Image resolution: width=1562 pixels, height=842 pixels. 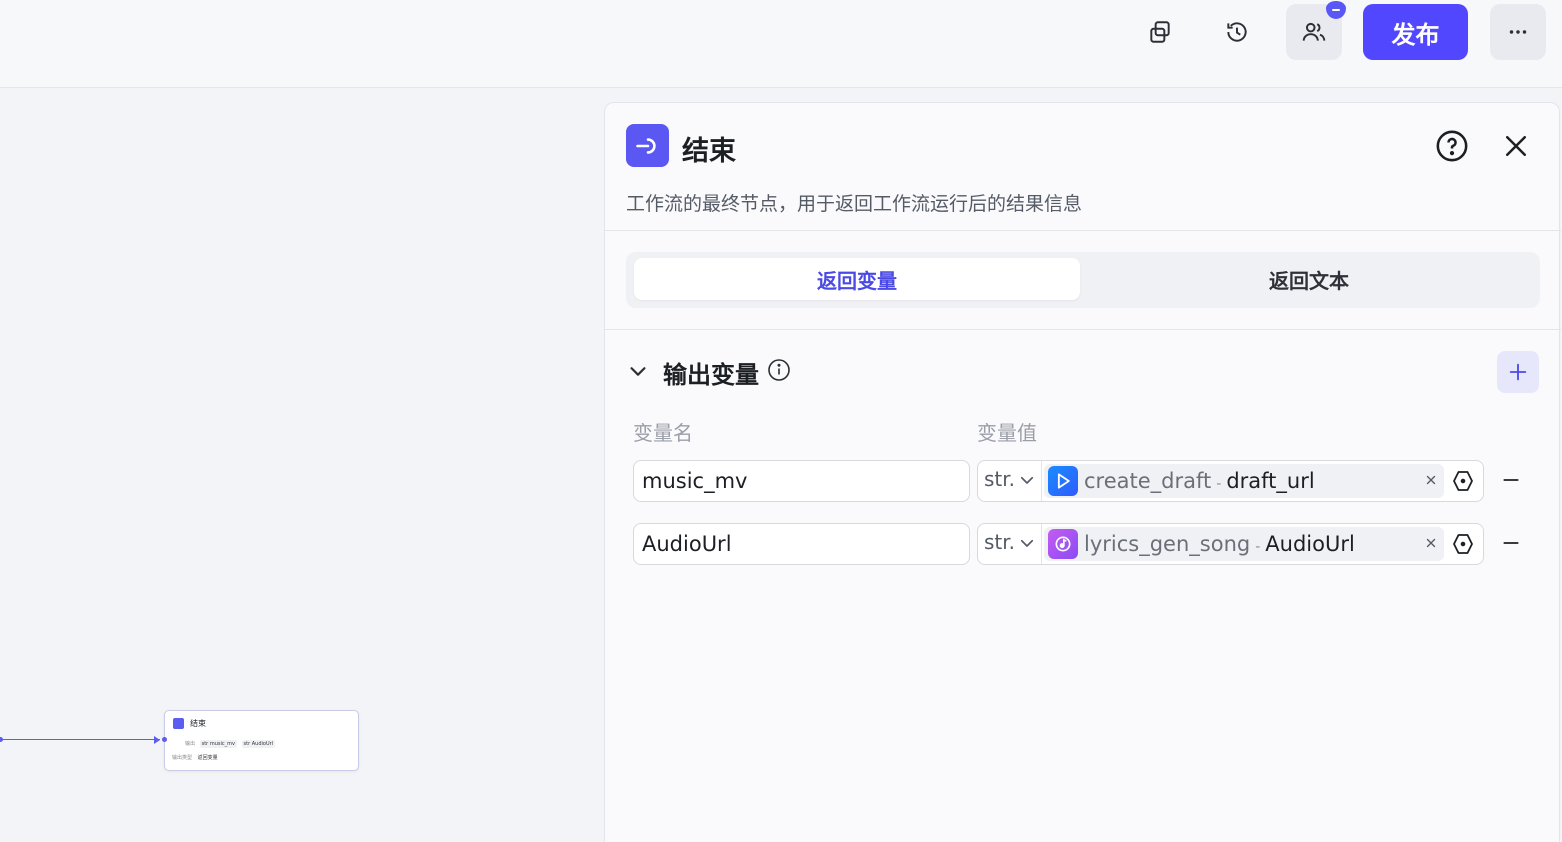 I want to click on close-icon, so click(x=1516, y=146).